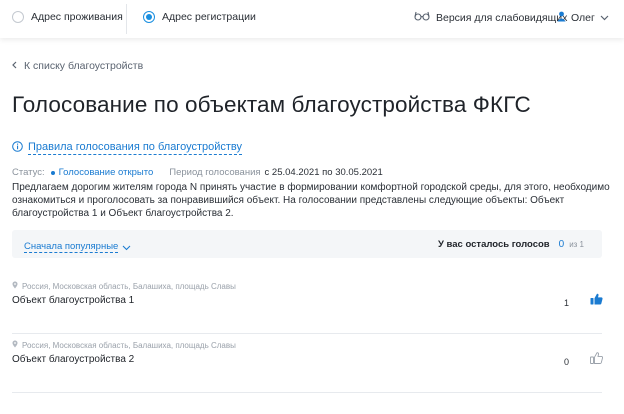 Image resolution: width=624 pixels, height=414 pixels. What do you see at coordinates (422, 17) in the screenshot?
I see `glasses-icon` at bounding box center [422, 17].